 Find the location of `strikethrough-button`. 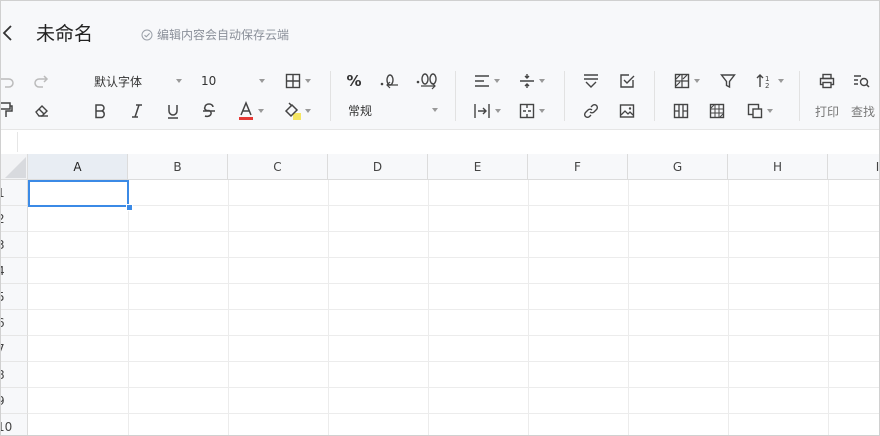

strikethrough-button is located at coordinates (209, 111).